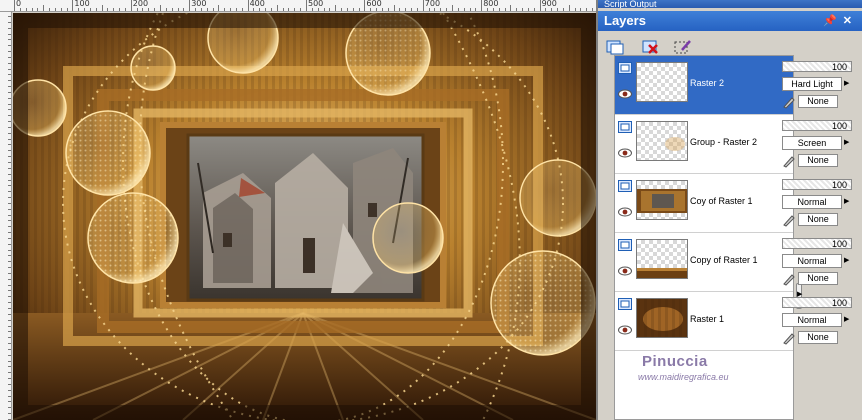 This screenshot has width=862, height=420. What do you see at coordinates (730, 4) in the screenshot?
I see `script-output-titlebar: Script Output` at bounding box center [730, 4].